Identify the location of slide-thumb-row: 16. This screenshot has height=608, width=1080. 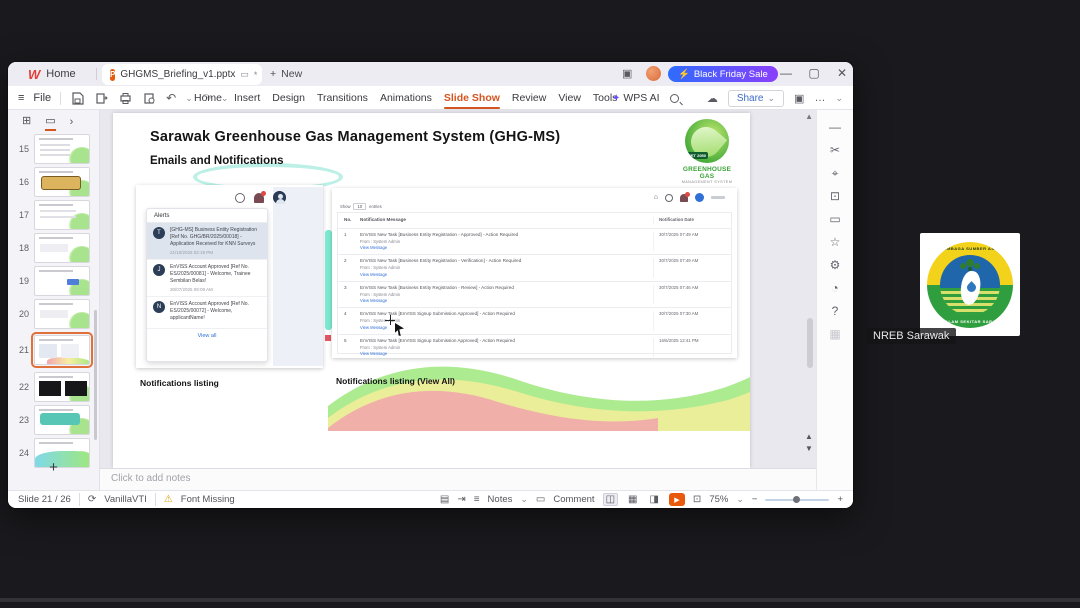
(53, 181).